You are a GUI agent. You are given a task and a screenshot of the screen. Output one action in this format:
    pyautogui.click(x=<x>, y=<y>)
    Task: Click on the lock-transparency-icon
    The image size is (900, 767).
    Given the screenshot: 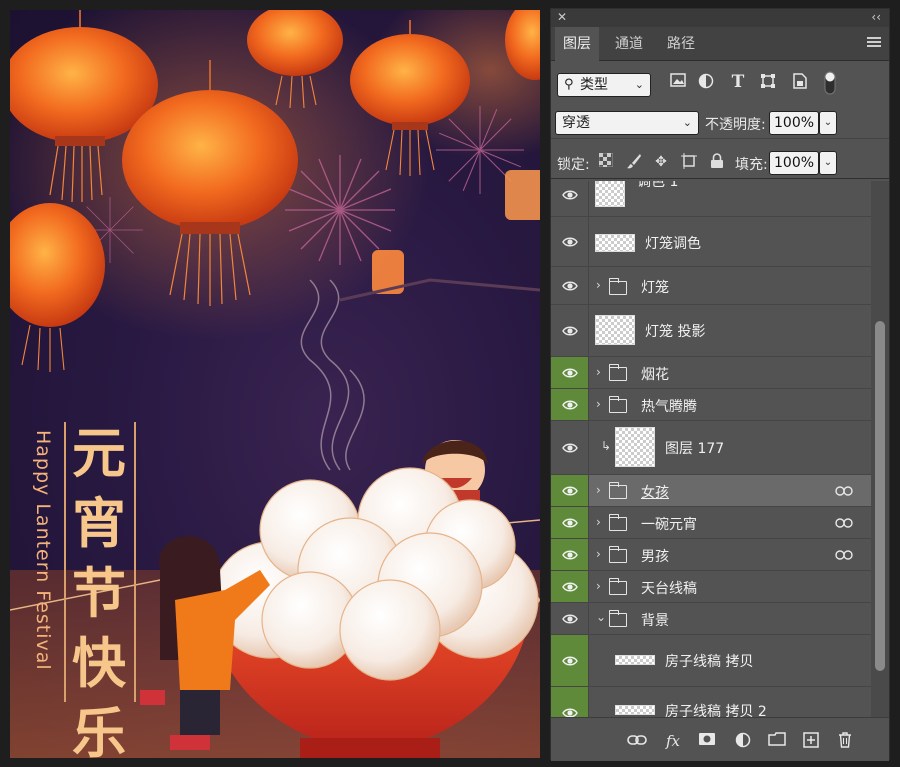 What is the action you would take?
    pyautogui.click(x=606, y=161)
    